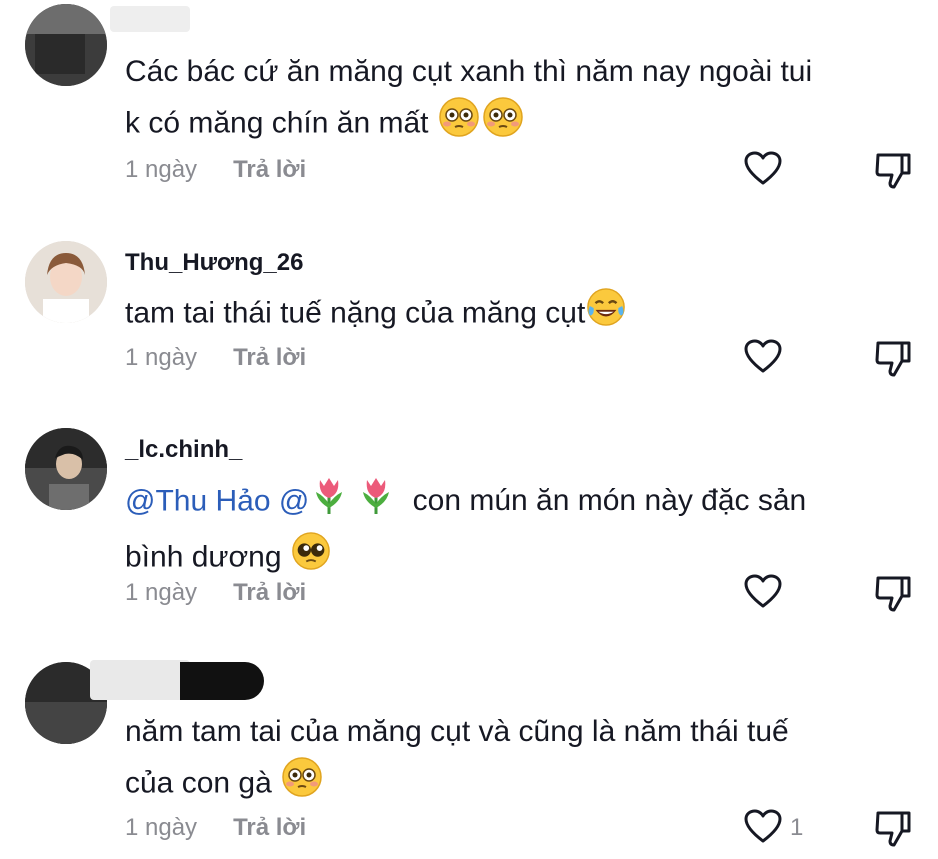  I want to click on comment-text-line2: của con gà, so click(198, 783).